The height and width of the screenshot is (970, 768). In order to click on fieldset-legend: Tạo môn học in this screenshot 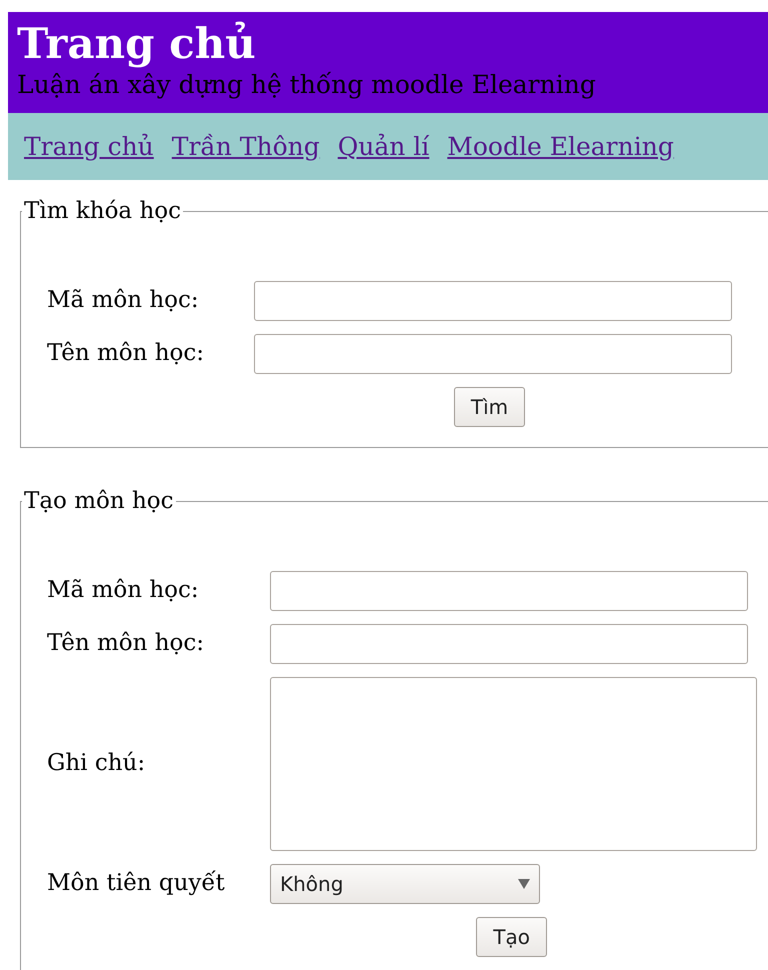, I will do `click(99, 501)`.